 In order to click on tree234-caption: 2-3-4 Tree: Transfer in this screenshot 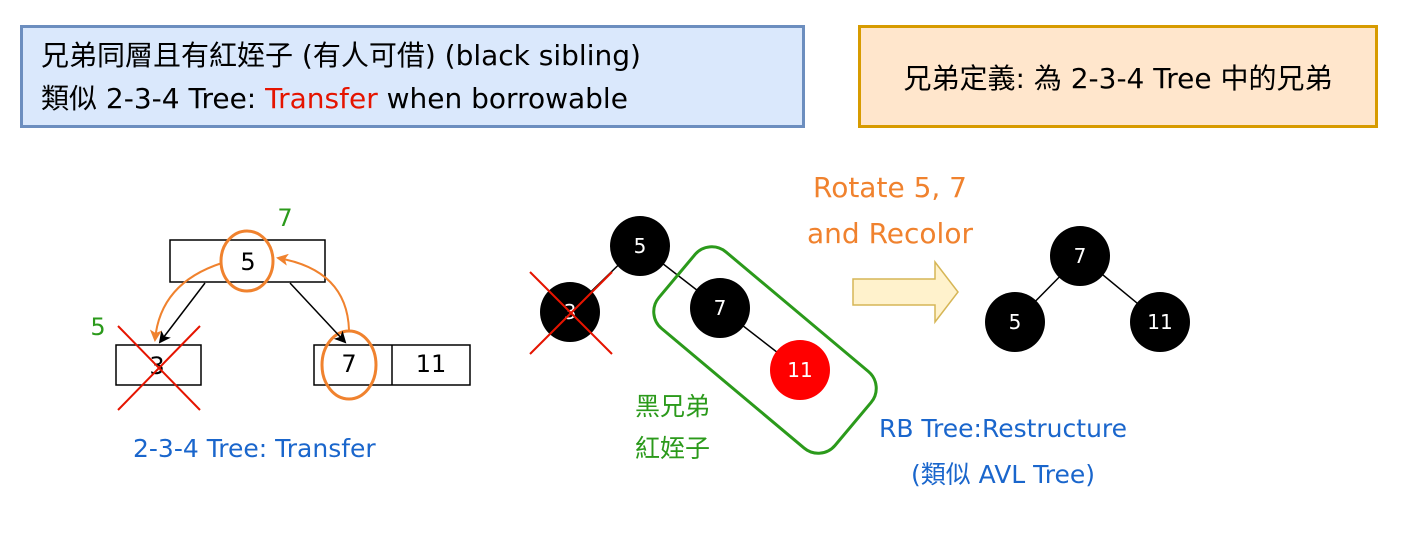, I will do `click(254, 448)`.